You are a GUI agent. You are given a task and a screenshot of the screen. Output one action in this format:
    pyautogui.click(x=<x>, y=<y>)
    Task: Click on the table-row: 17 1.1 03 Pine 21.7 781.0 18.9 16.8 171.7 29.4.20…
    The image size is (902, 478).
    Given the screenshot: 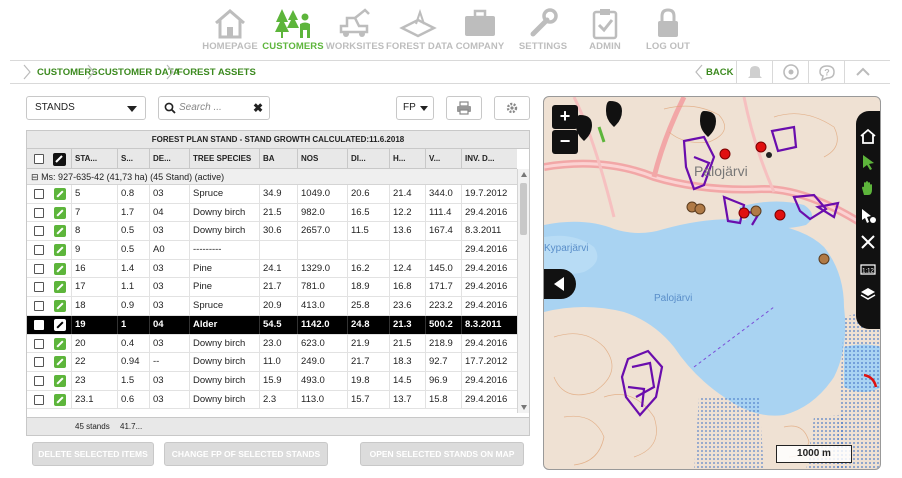 What is the action you would take?
    pyautogui.click(x=272, y=288)
    